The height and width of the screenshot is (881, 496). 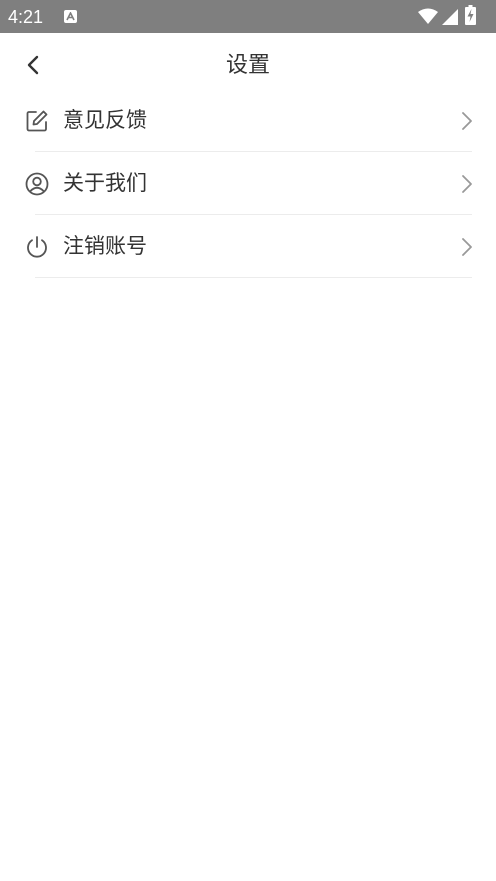 I want to click on status-icons, so click(x=453, y=16).